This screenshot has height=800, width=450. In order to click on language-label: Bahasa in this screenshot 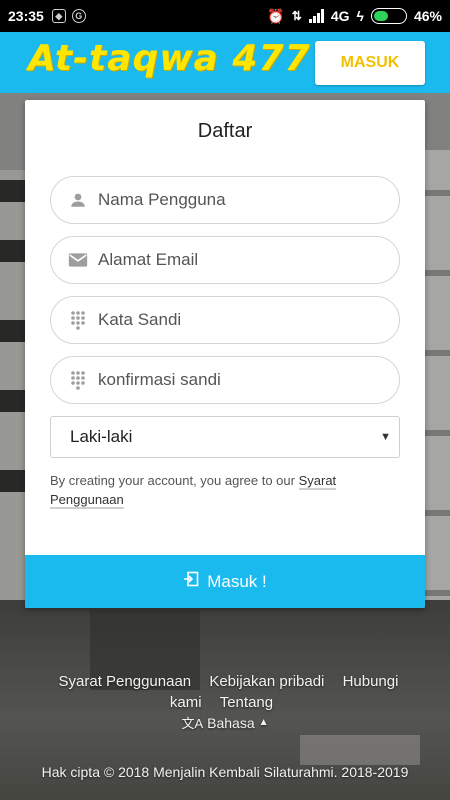, I will do `click(231, 722)`.